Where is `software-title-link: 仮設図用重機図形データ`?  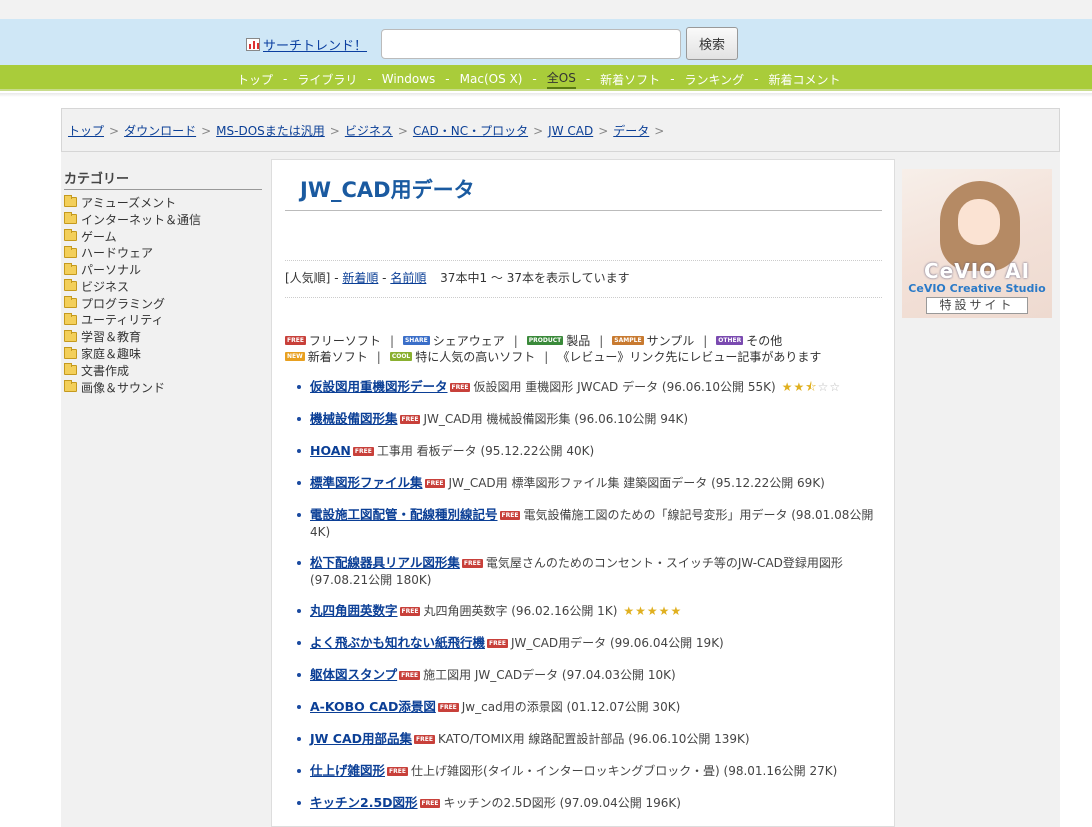 software-title-link: 仮設図用重機図形データ is located at coordinates (379, 386).